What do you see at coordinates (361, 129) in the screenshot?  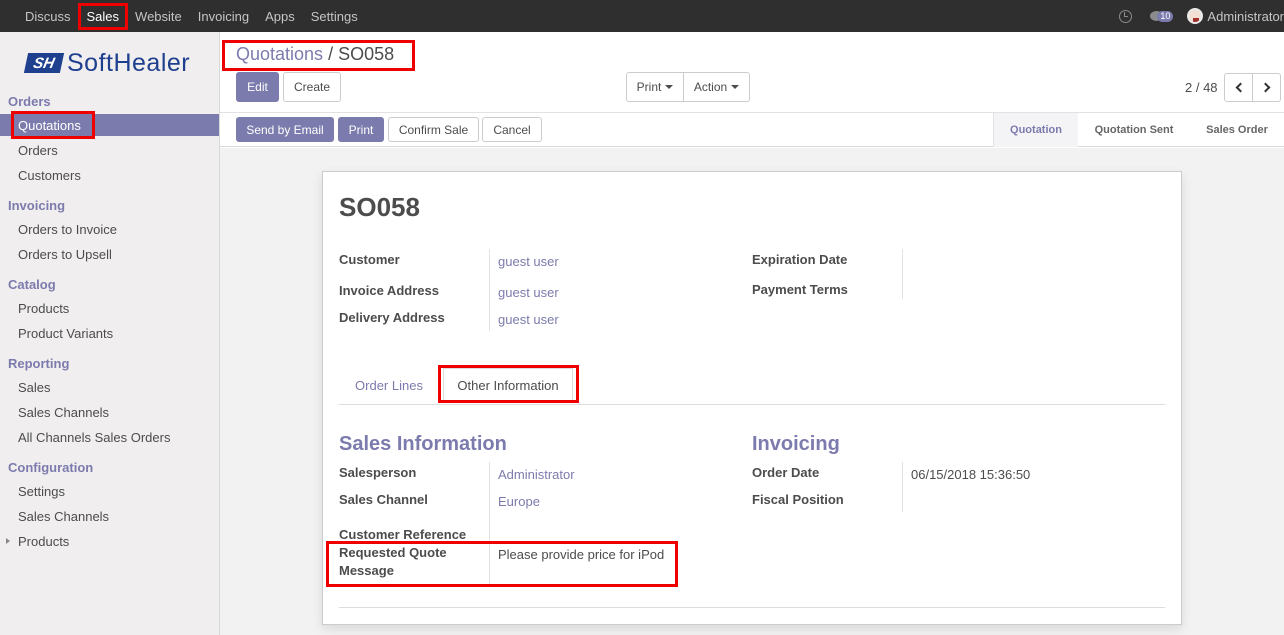 I see `print-button: Print` at bounding box center [361, 129].